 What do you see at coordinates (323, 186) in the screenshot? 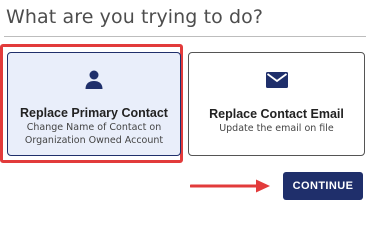
I see `continue-button: CONTINUE` at bounding box center [323, 186].